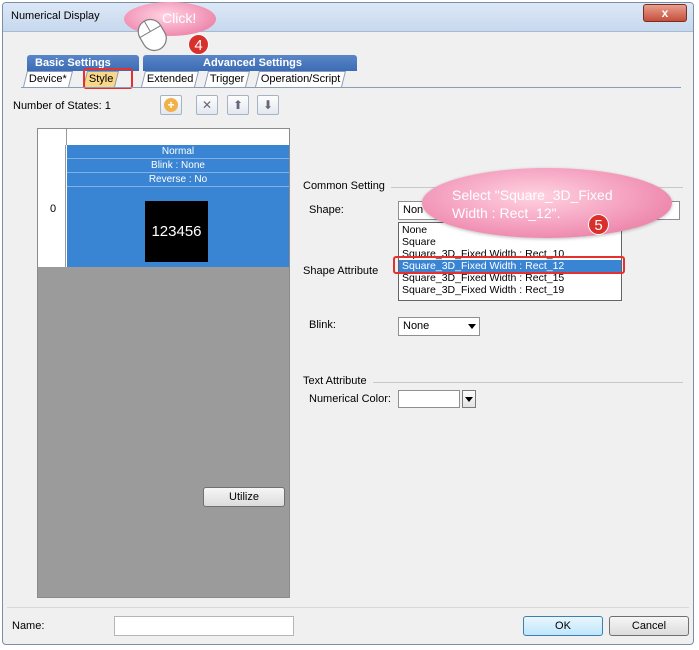 The width and height of the screenshot is (699, 650). What do you see at coordinates (563, 626) in the screenshot?
I see `ok-button: OK` at bounding box center [563, 626].